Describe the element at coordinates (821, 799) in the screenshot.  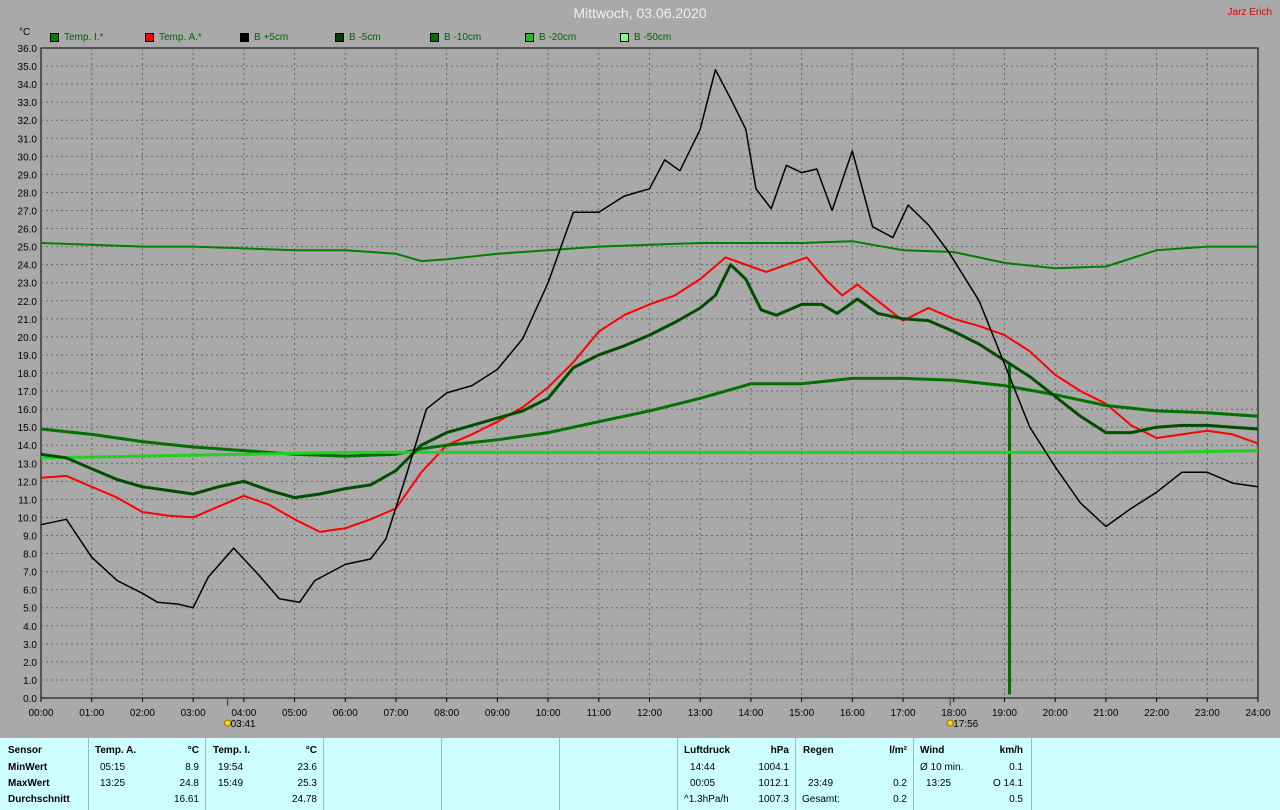
I see `rain-total-label: Gesamt:` at that location.